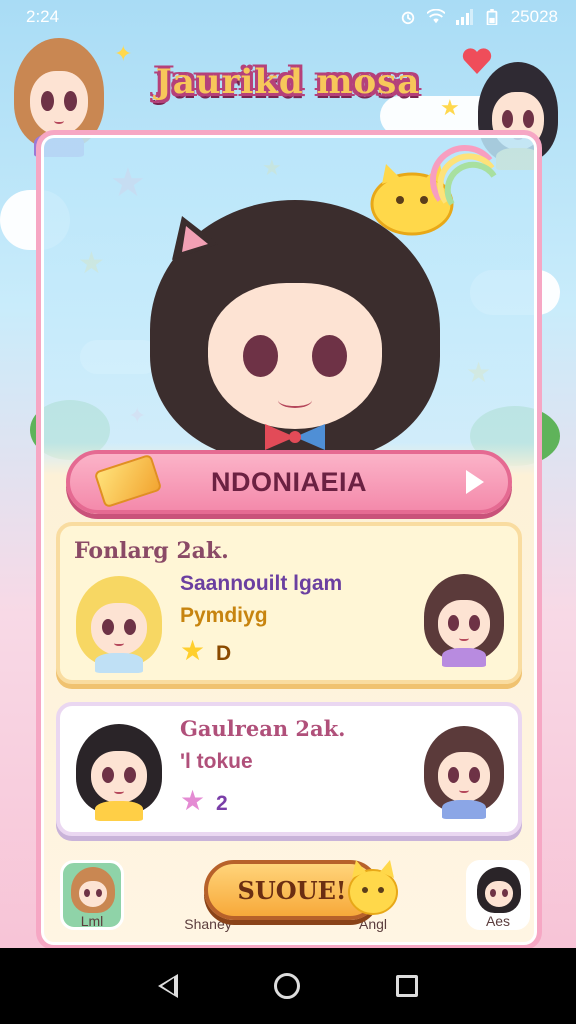 This screenshot has width=576, height=1024. I want to click on status-time: 2:24, so click(43, 16).